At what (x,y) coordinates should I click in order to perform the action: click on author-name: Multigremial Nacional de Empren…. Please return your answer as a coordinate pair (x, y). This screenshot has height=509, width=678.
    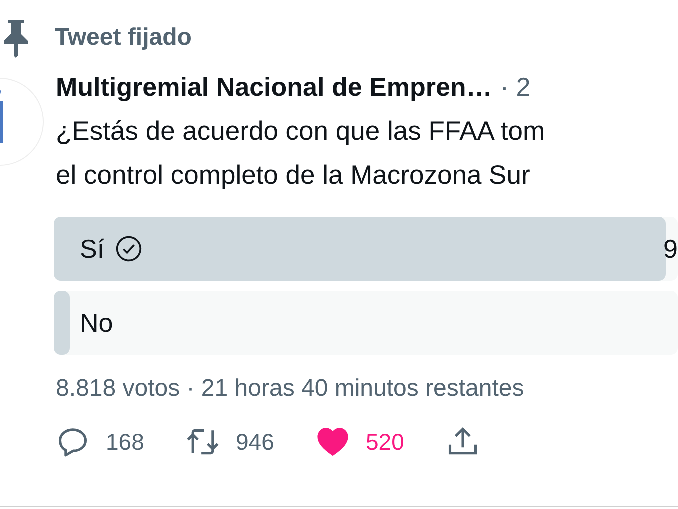
    Looking at the image, I should click on (274, 87).